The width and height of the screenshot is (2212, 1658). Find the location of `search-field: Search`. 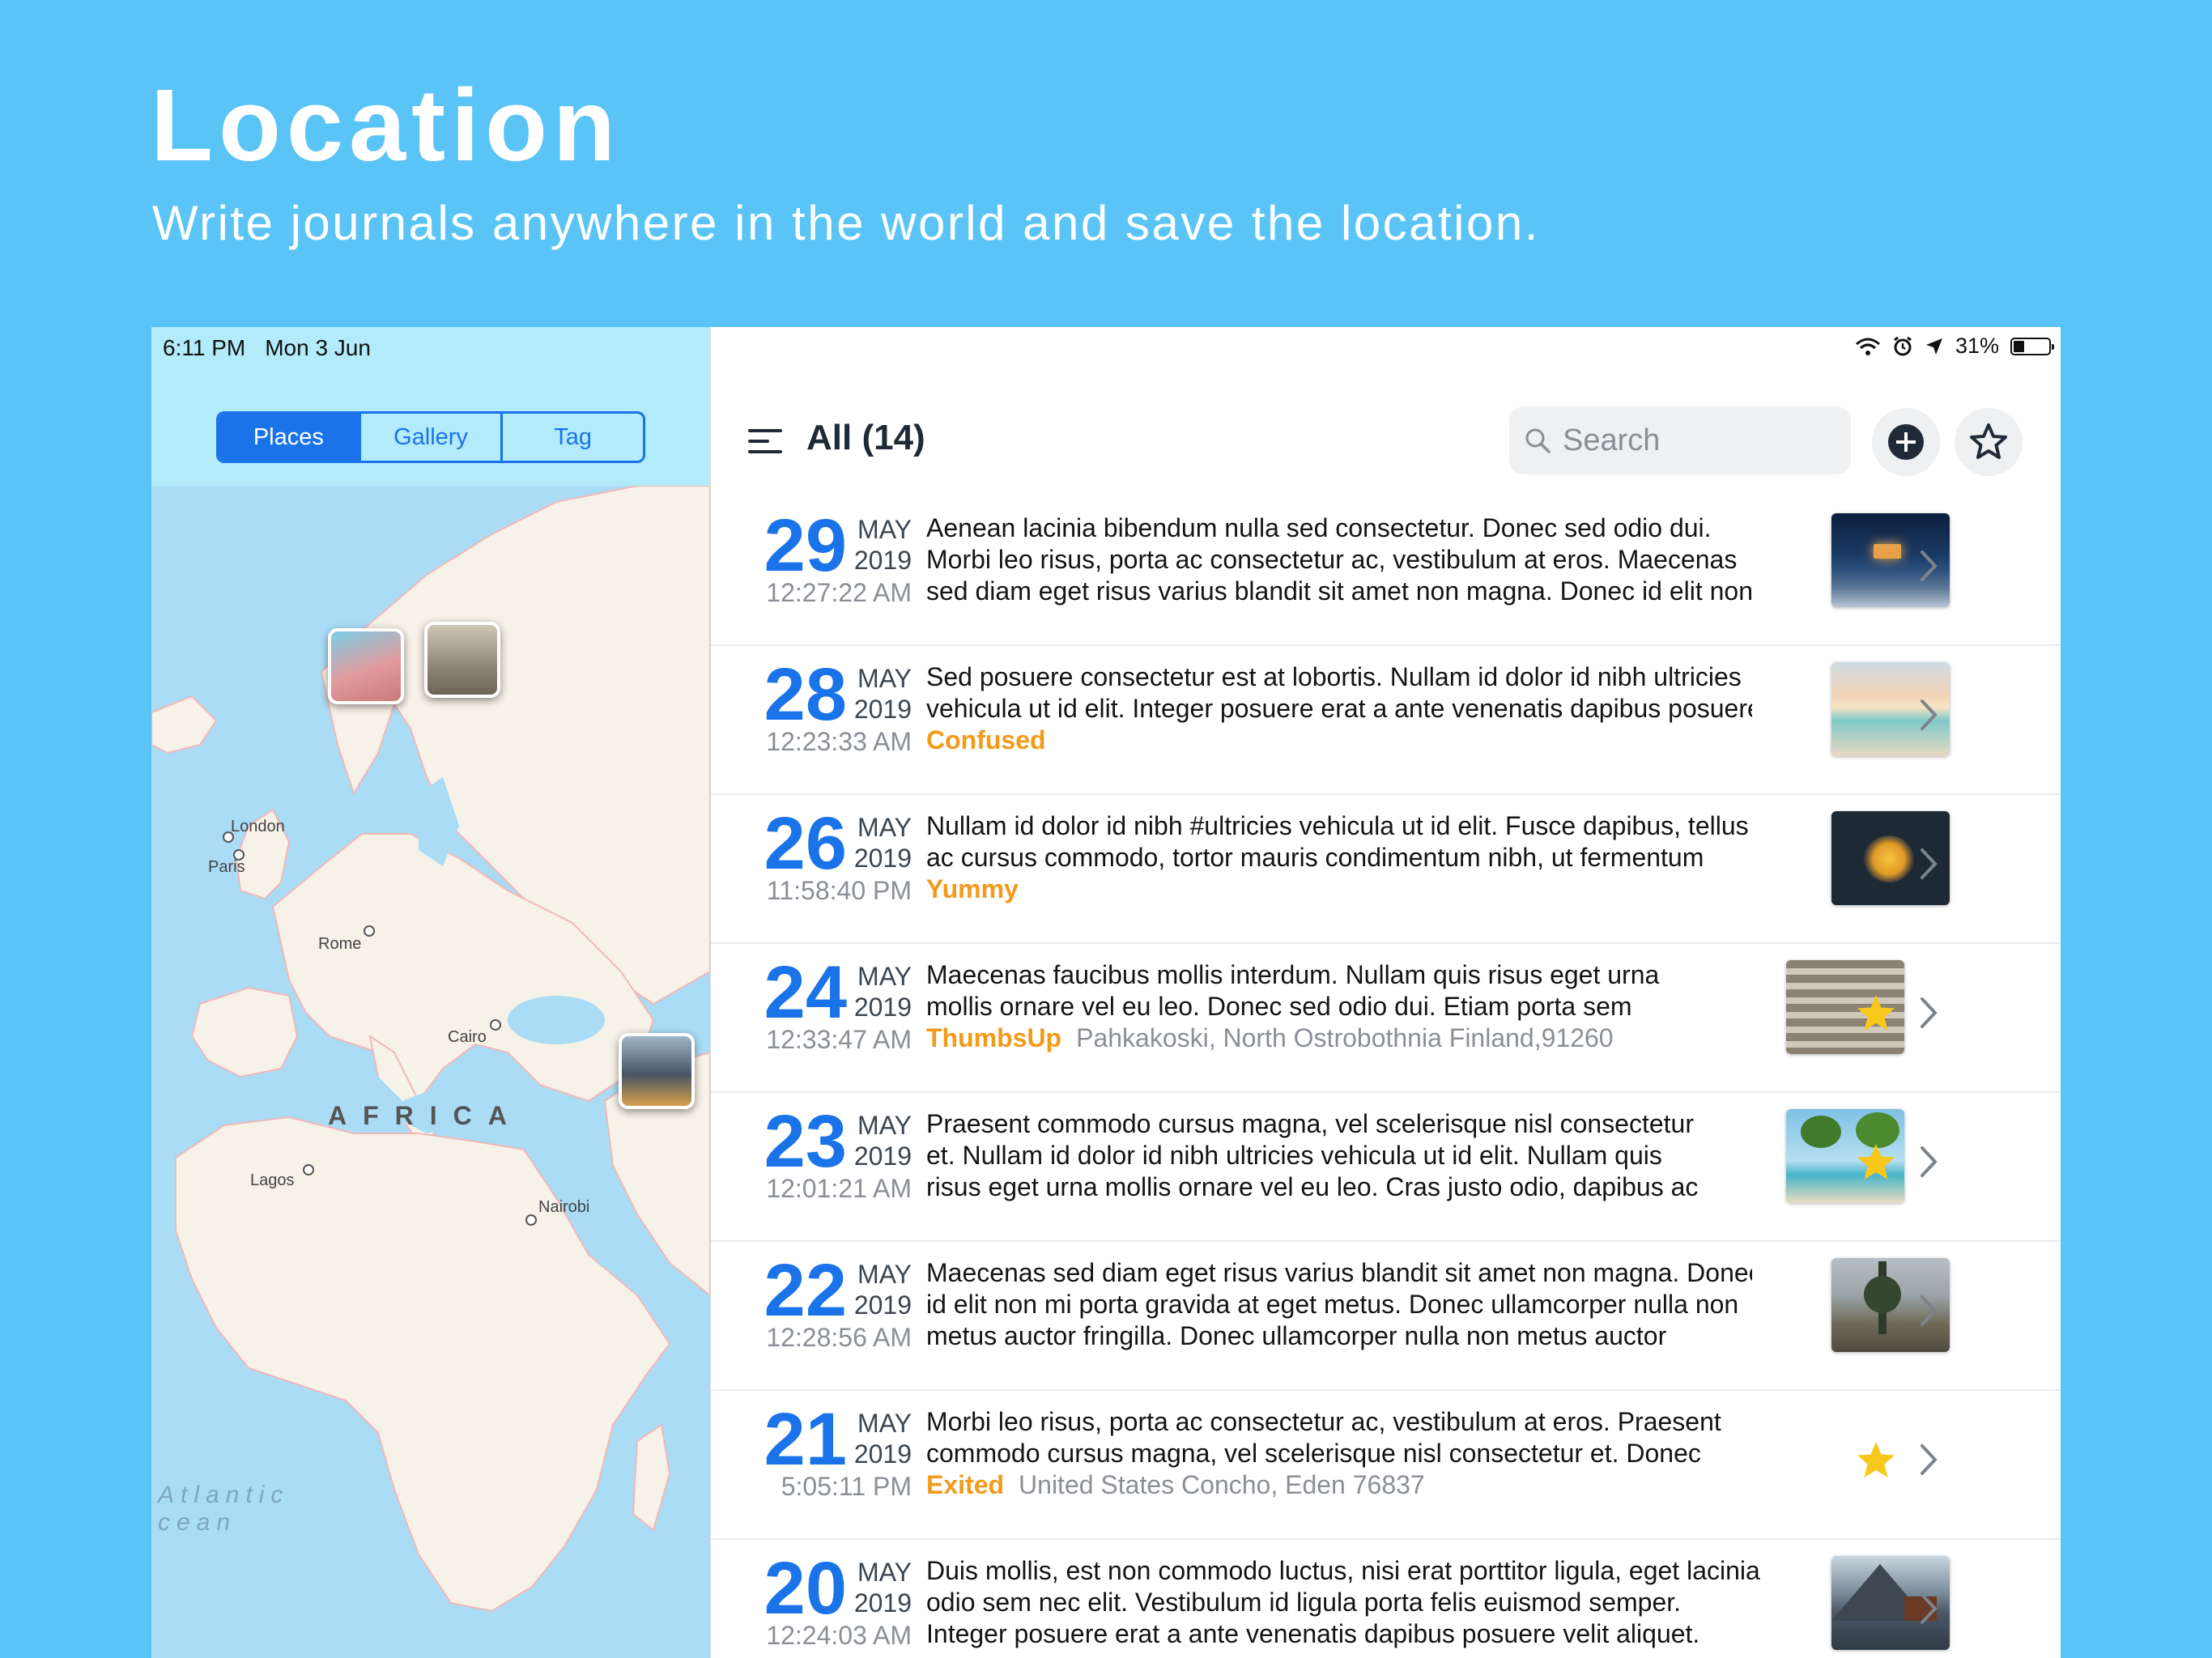

search-field: Search is located at coordinates (1680, 440).